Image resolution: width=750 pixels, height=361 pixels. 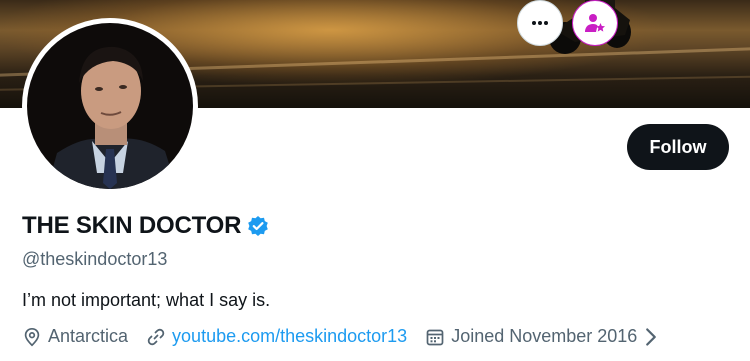 What do you see at coordinates (678, 147) in the screenshot?
I see `follow-button: Follow` at bounding box center [678, 147].